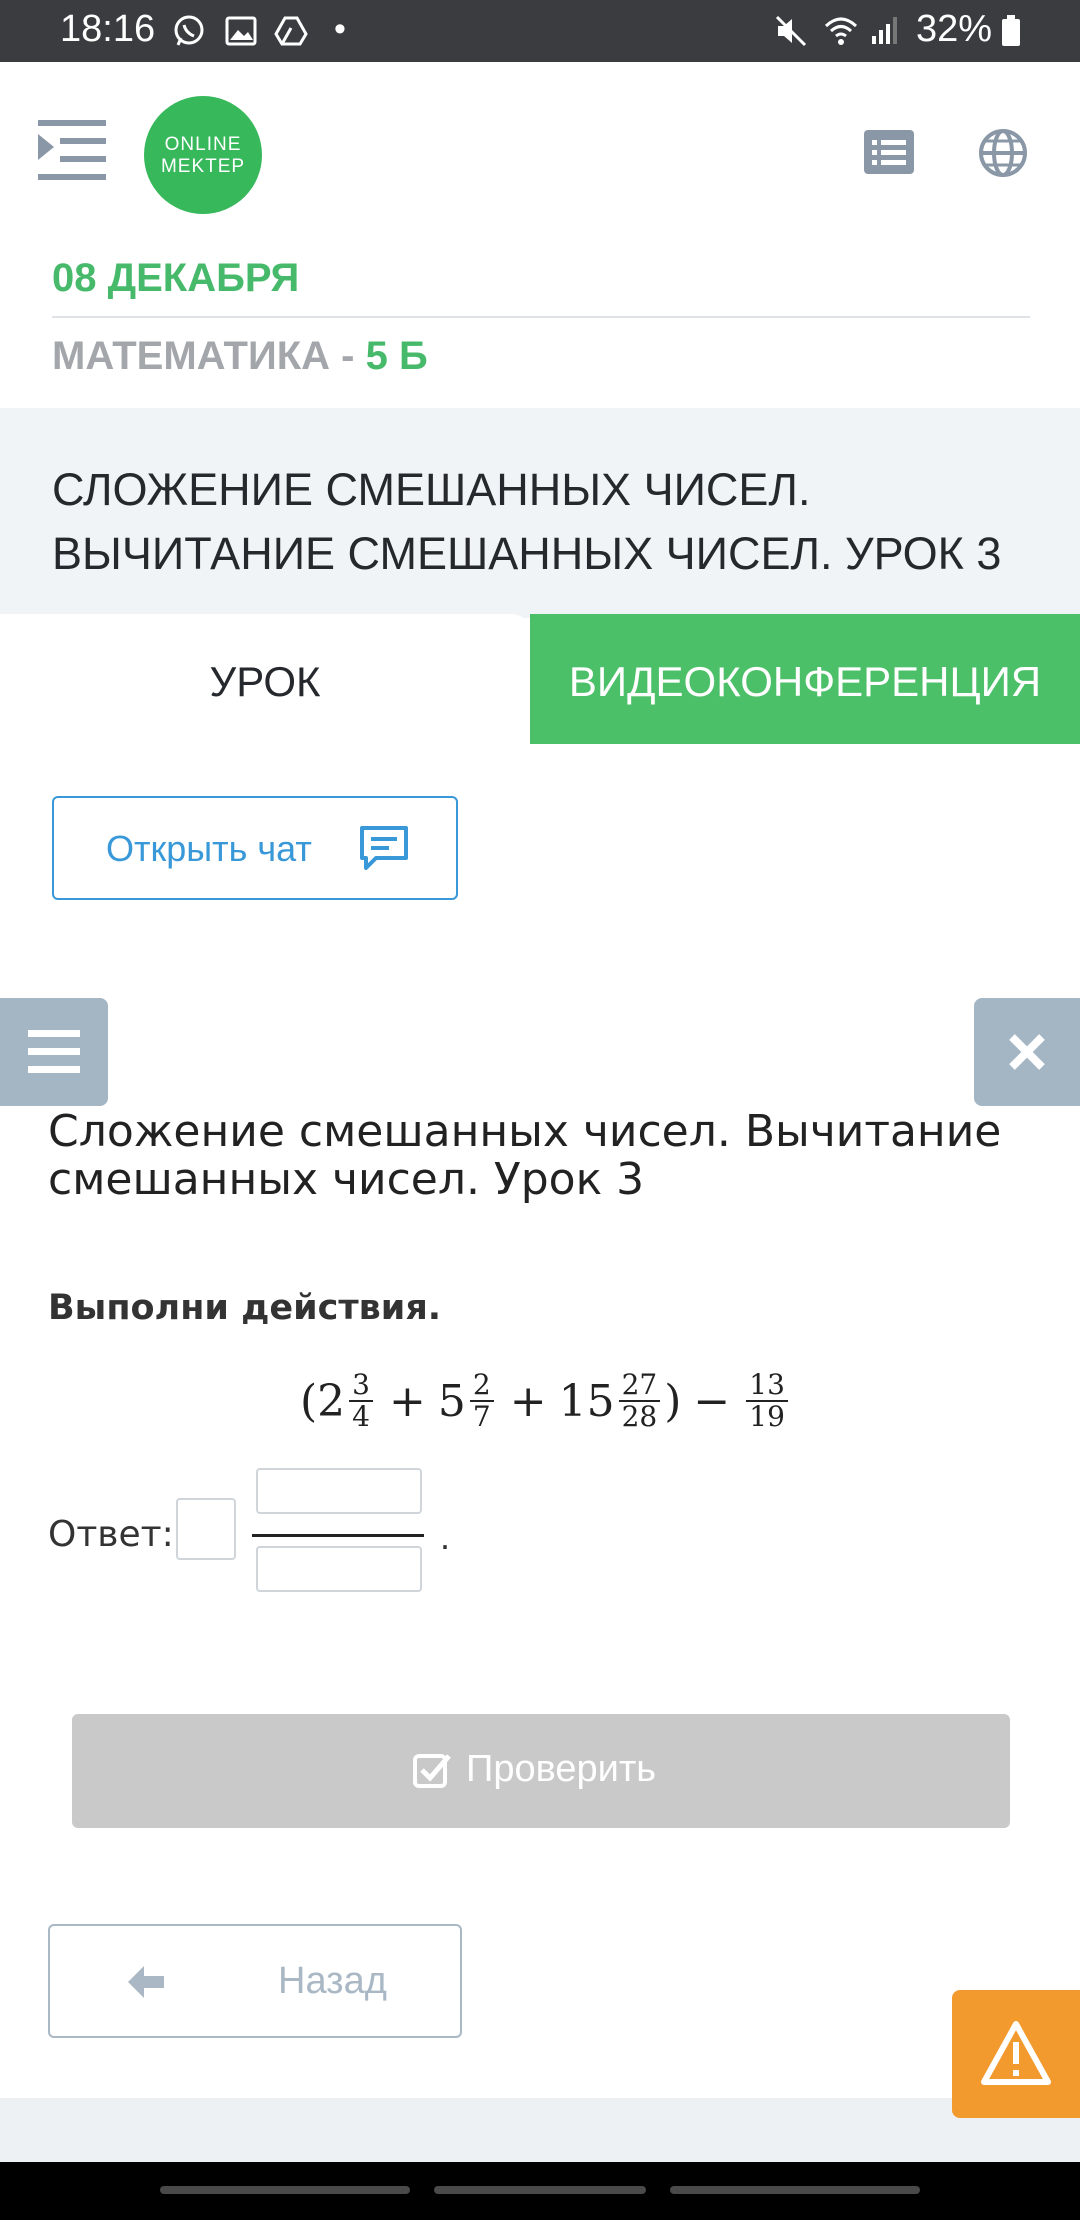  I want to click on warning-icon, so click(1016, 2053).